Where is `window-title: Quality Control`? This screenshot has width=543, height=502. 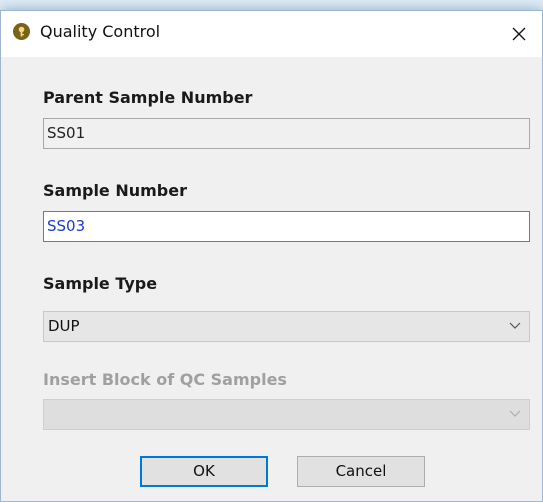 window-title: Quality Control is located at coordinates (100, 31).